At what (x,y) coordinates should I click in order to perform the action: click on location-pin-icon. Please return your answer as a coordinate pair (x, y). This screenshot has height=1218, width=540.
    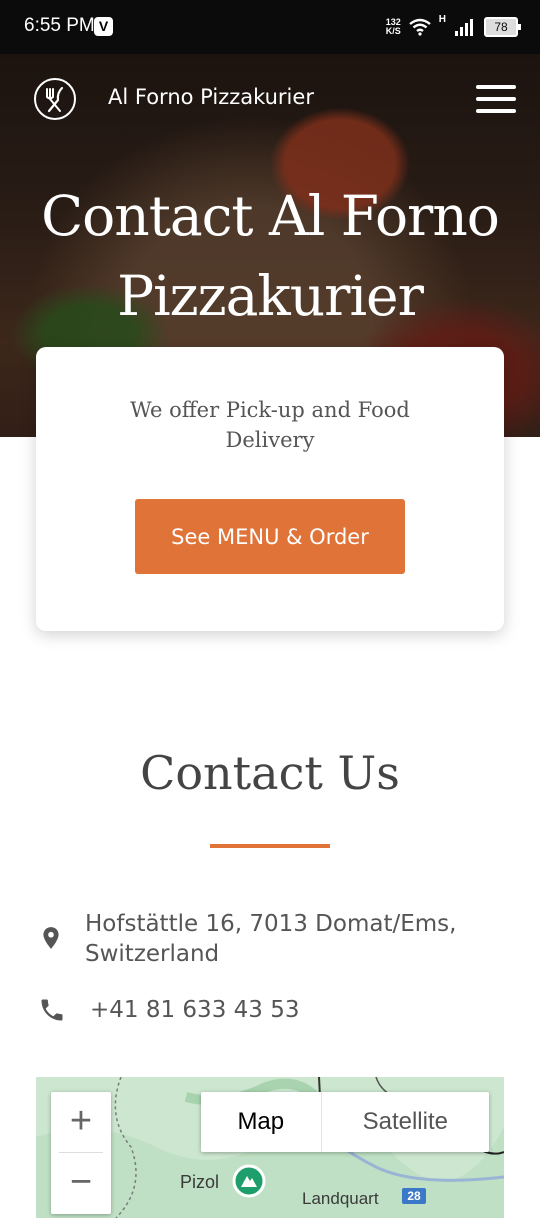
    Looking at the image, I should click on (51, 938).